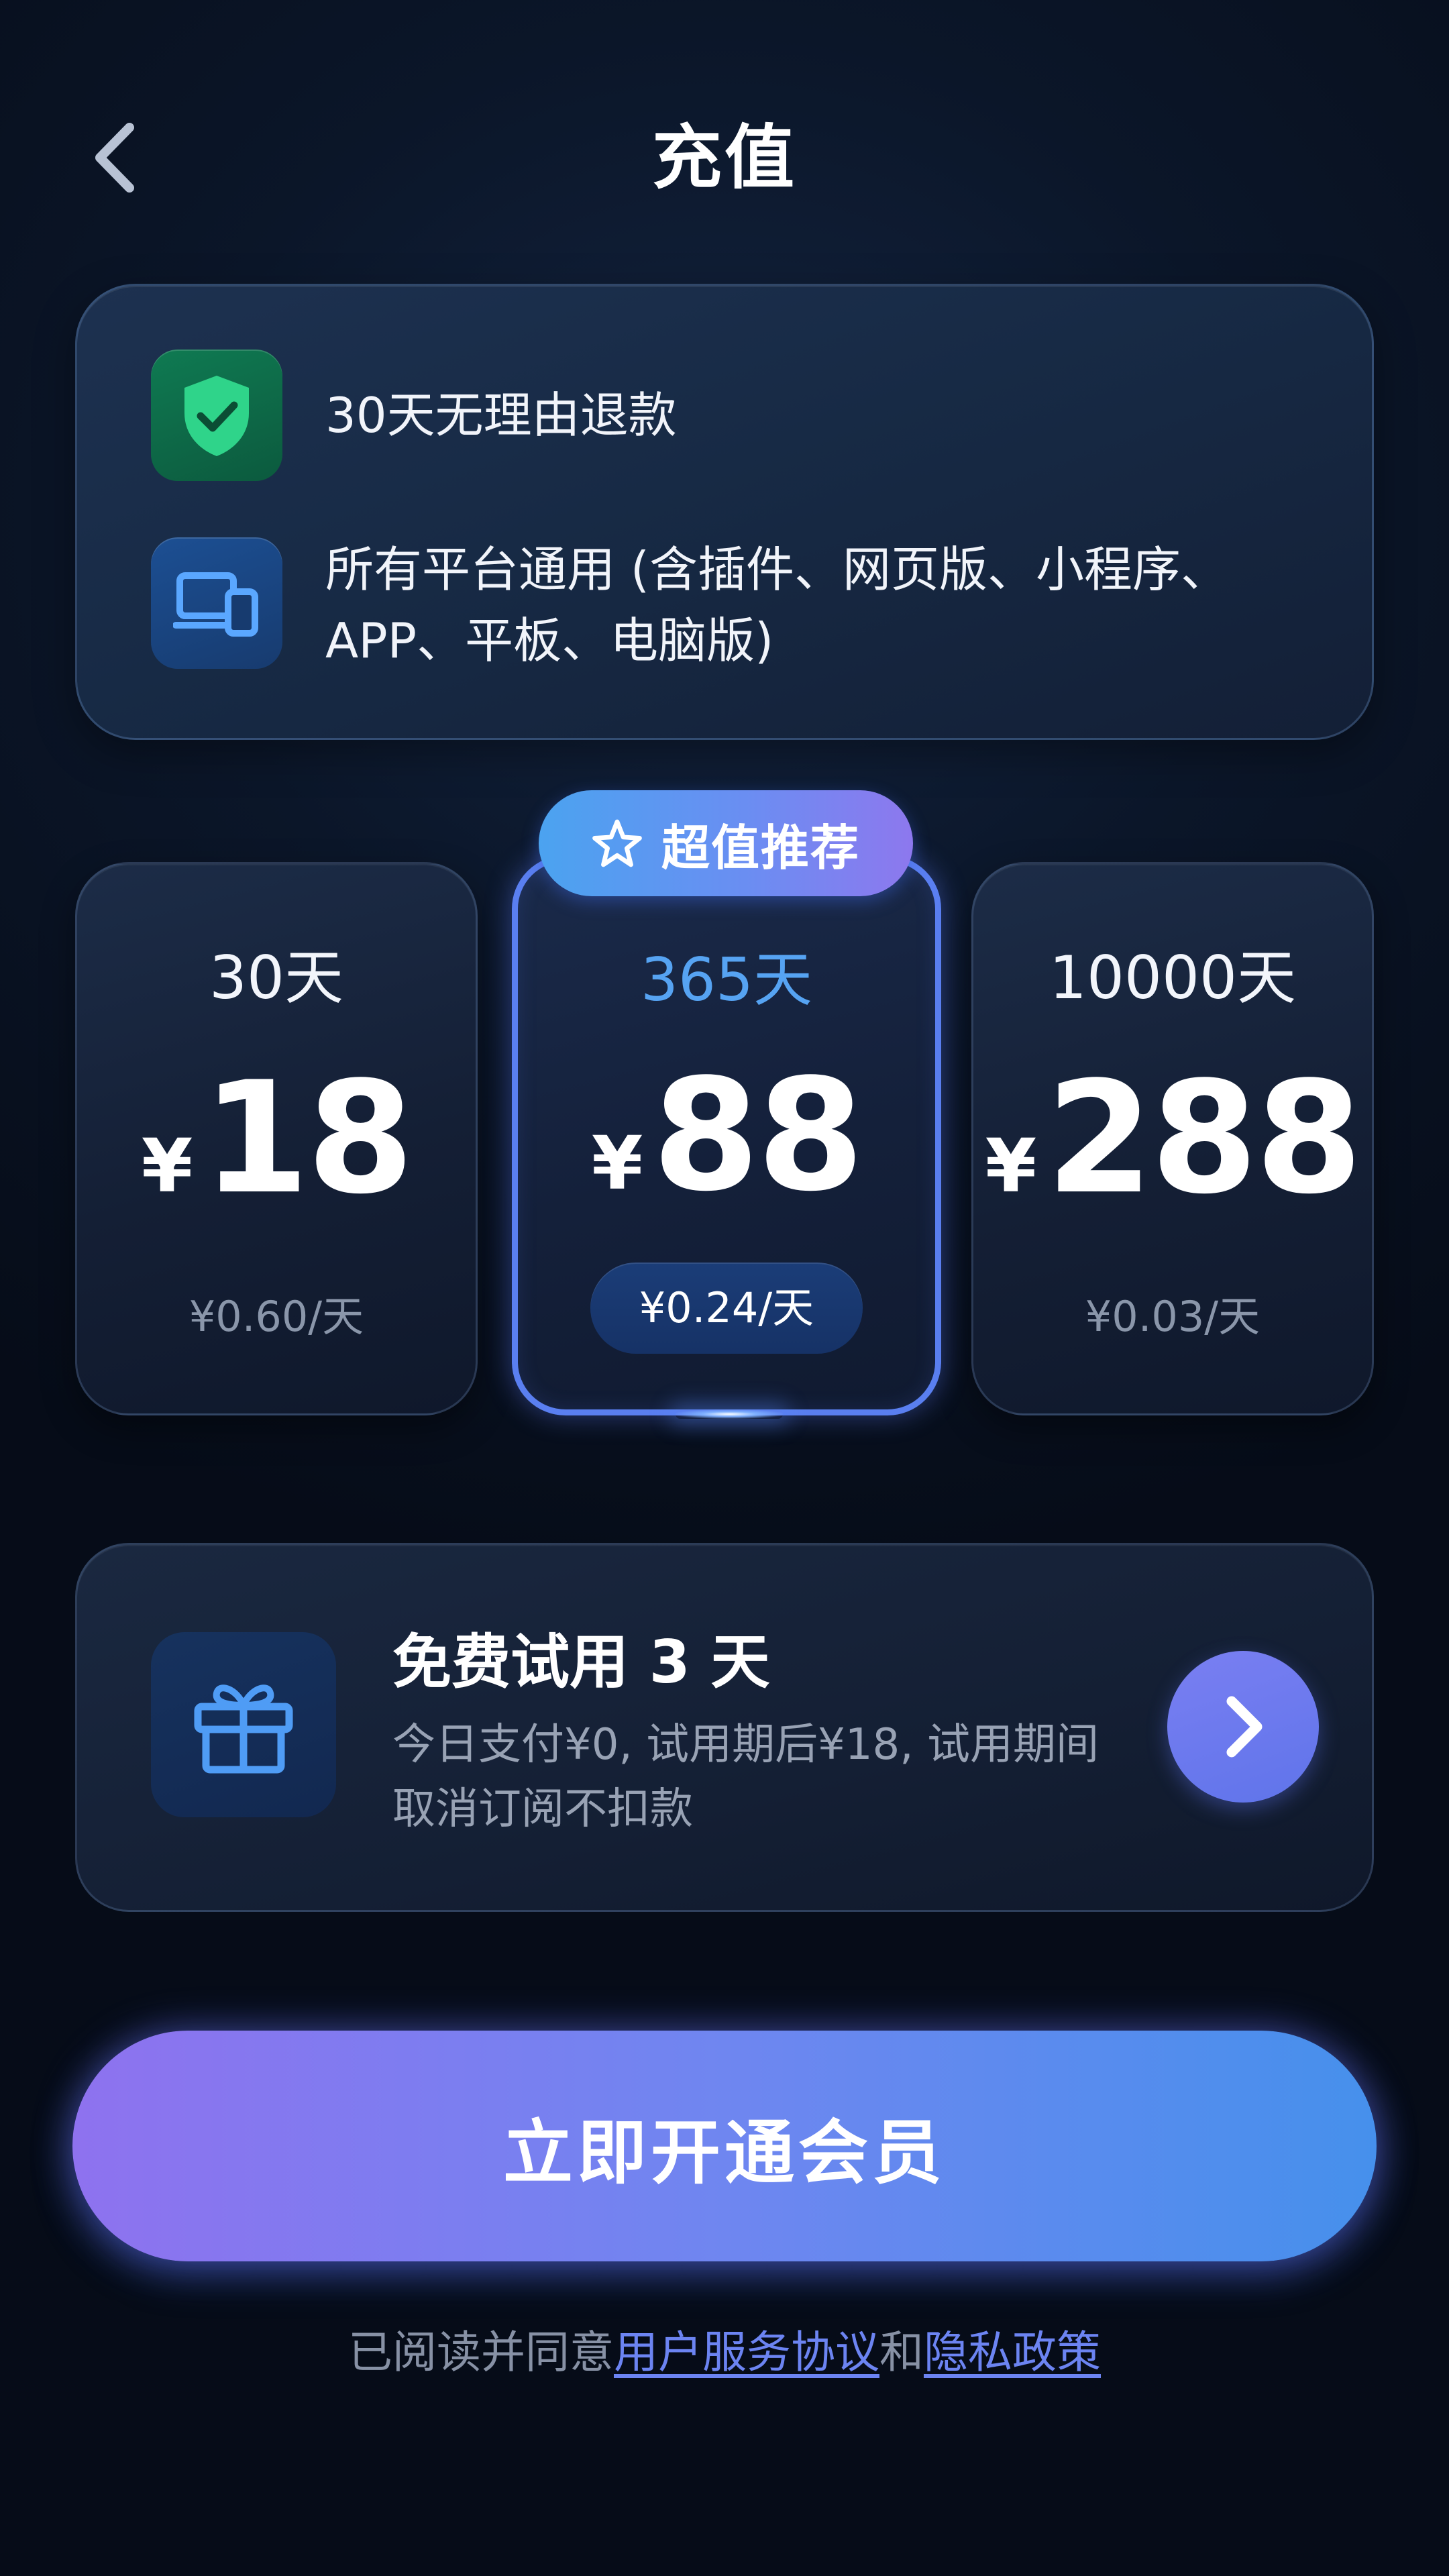 This screenshot has height=2576, width=1449. What do you see at coordinates (1204, 1138) in the screenshot?
I see `price-value: 288` at bounding box center [1204, 1138].